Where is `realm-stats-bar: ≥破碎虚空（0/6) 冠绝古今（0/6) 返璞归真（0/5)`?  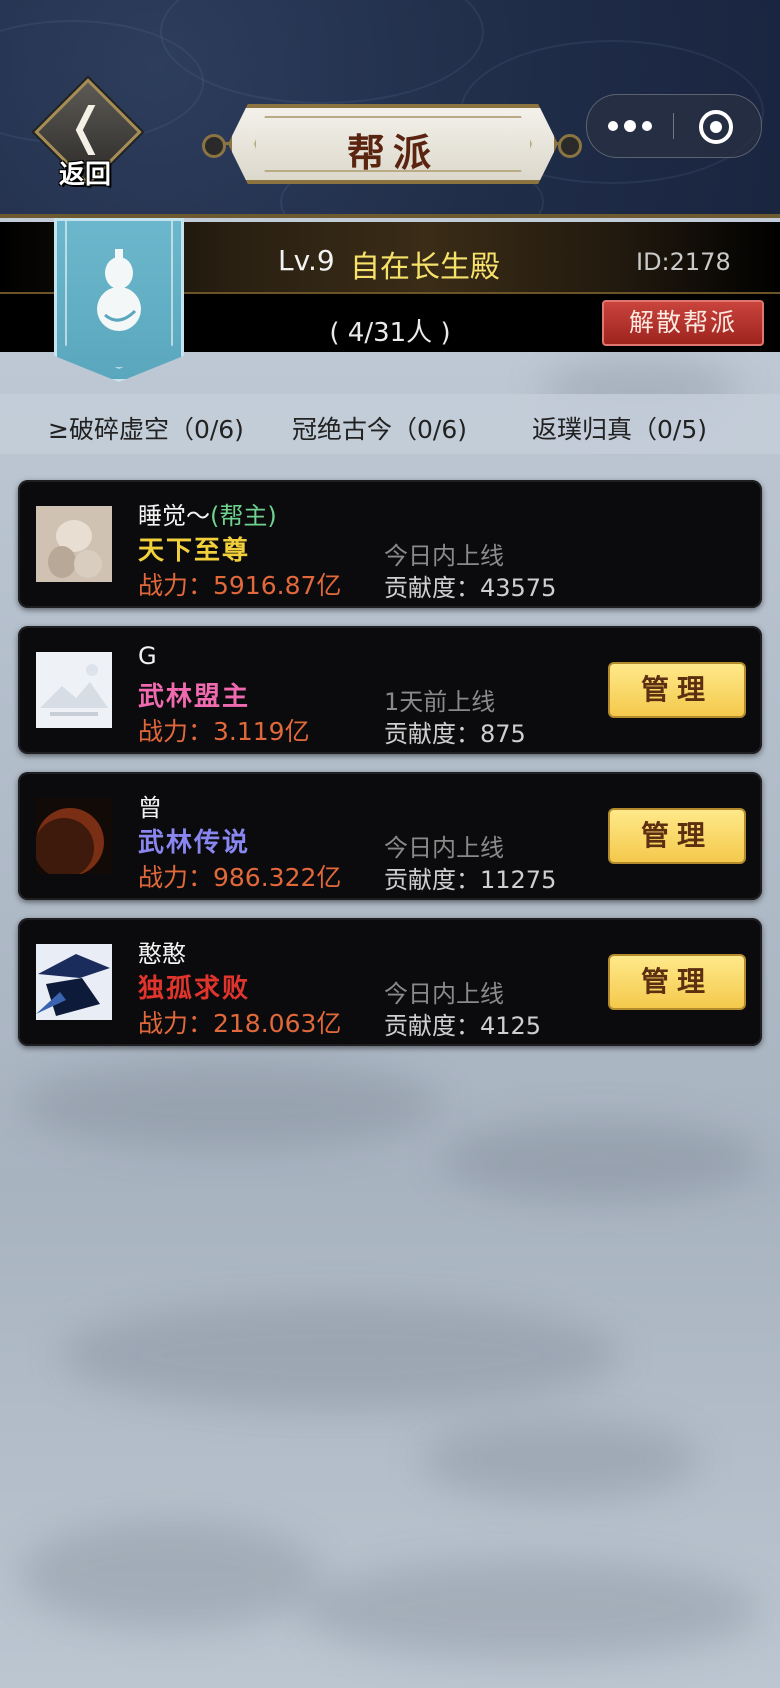 realm-stats-bar: ≥破碎虚空（0/6) 冠绝古今（0/6) 返璞归真（0/5) is located at coordinates (390, 424).